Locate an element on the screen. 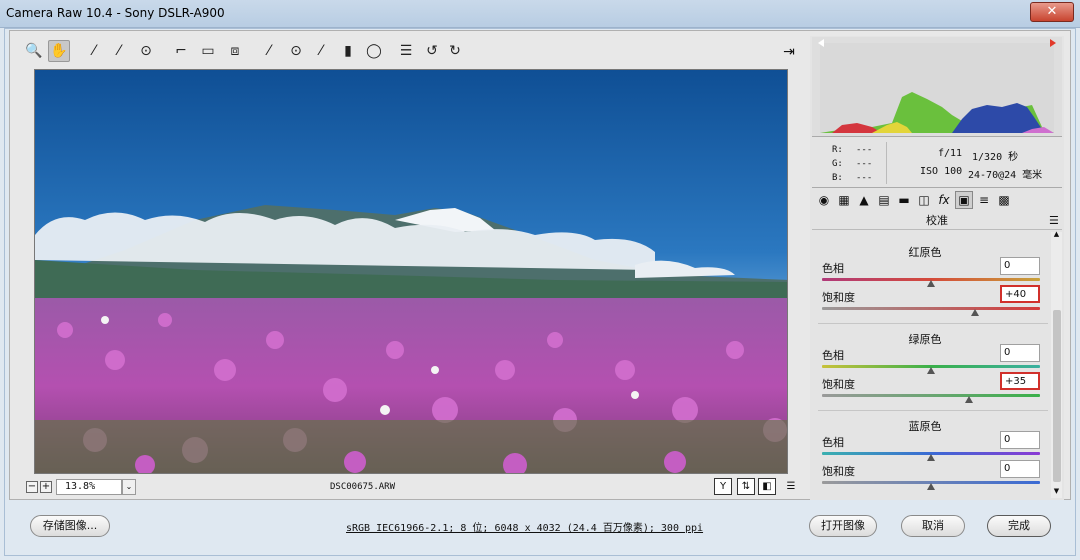  rotate-right-icon: ↻ is located at coordinates (455, 51).